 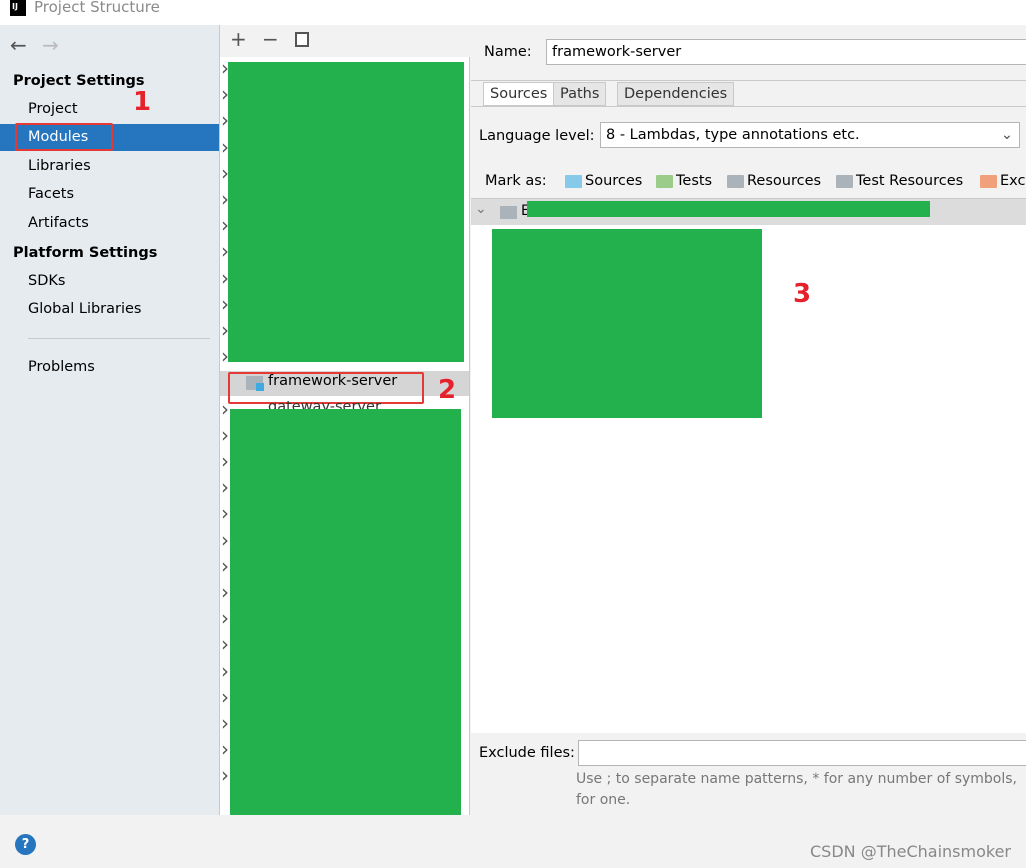 I want to click on mark-excluded-button: Exc, so click(x=1002, y=181).